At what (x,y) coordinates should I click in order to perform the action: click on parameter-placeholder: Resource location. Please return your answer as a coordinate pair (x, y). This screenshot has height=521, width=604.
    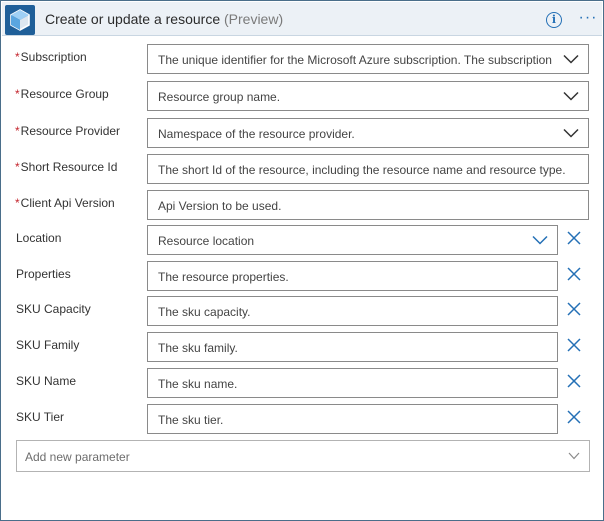
    Looking at the image, I should click on (206, 241).